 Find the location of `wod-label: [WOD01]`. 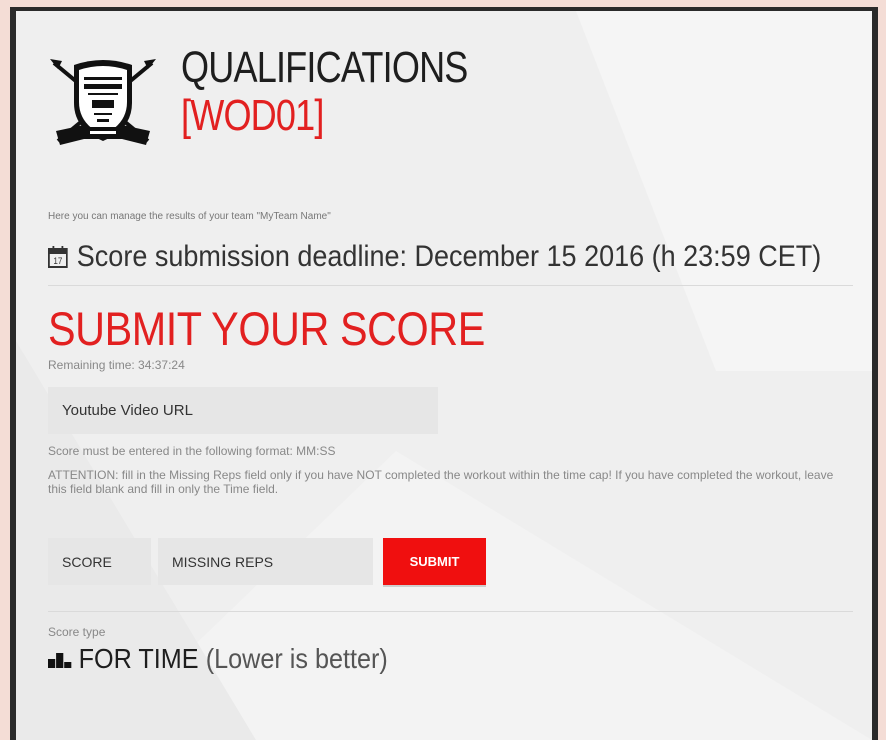

wod-label: [WOD01] is located at coordinates (252, 115).